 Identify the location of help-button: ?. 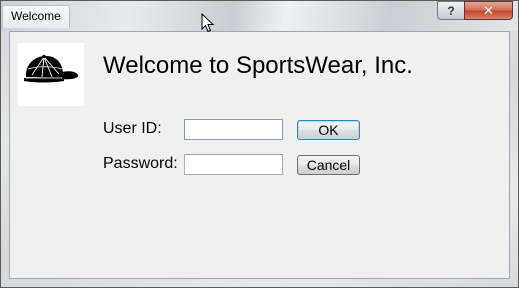
(451, 10).